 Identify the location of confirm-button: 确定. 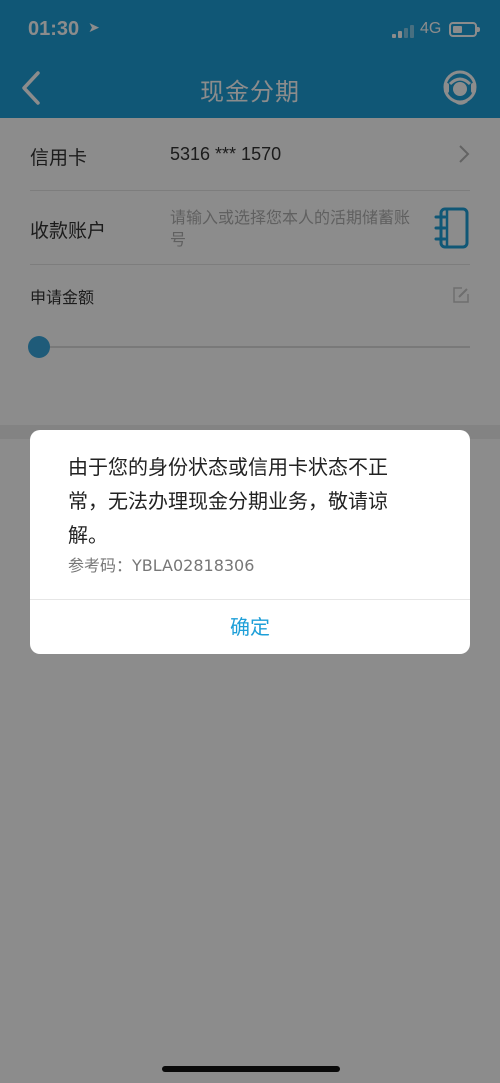
(250, 627).